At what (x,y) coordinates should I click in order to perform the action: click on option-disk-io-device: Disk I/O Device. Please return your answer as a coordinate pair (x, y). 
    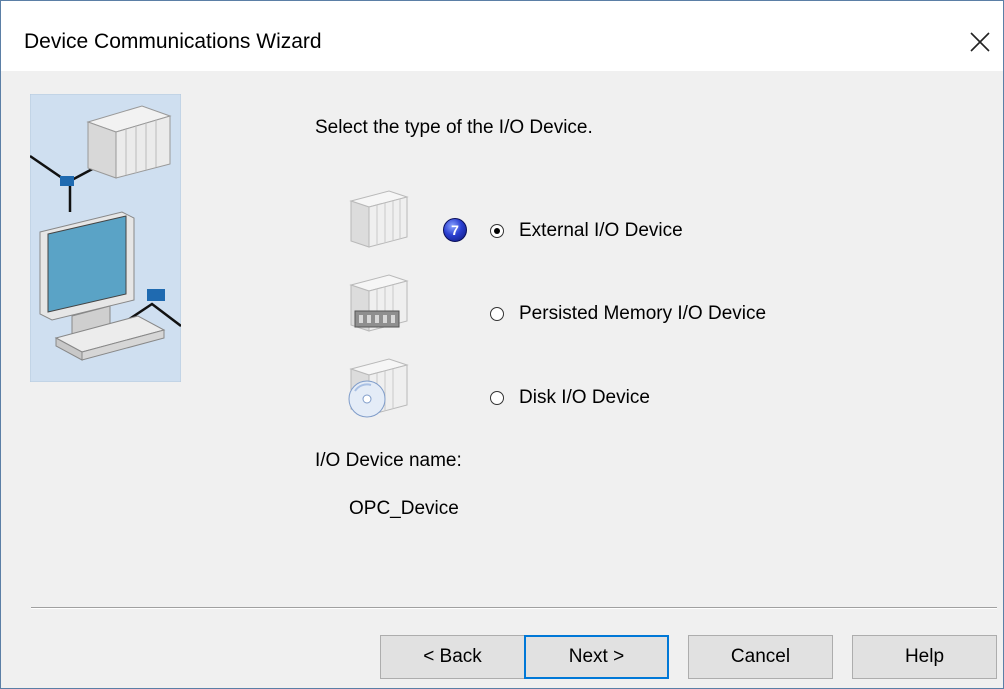
    Looking at the image, I should click on (570, 398).